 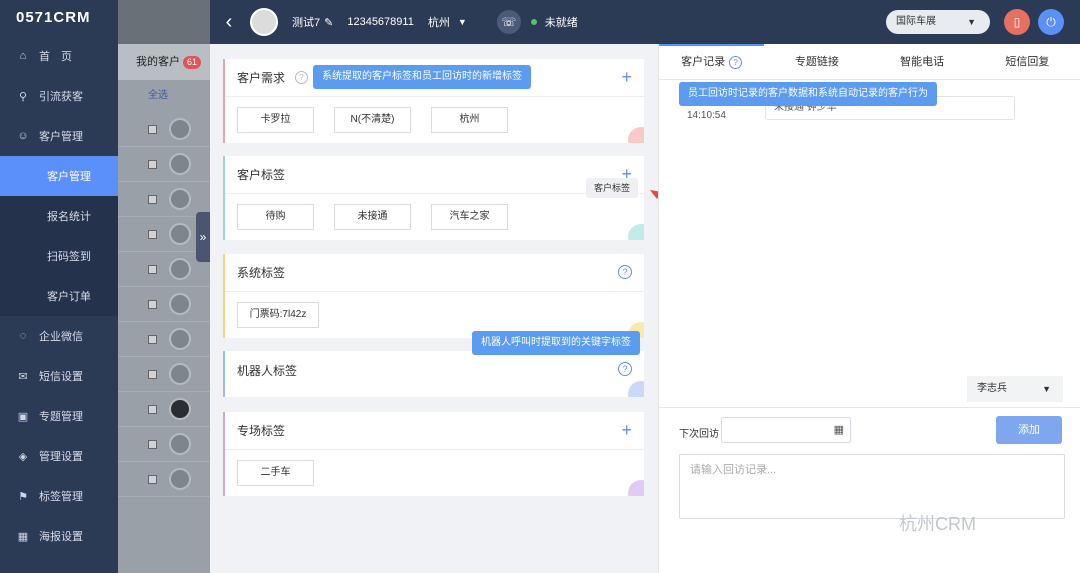 What do you see at coordinates (434, 370) in the screenshot?
I see `card-header: 机器人标签 ?` at bounding box center [434, 370].